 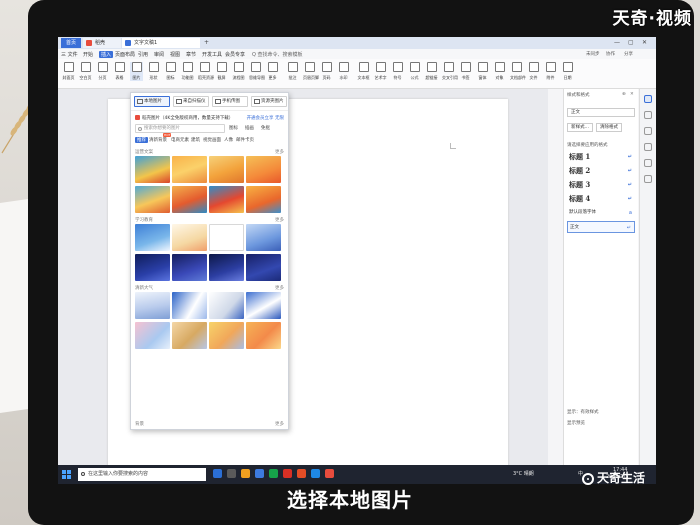 I want to click on style-default-font: 默认段落字体 a, so click(x=601, y=213).